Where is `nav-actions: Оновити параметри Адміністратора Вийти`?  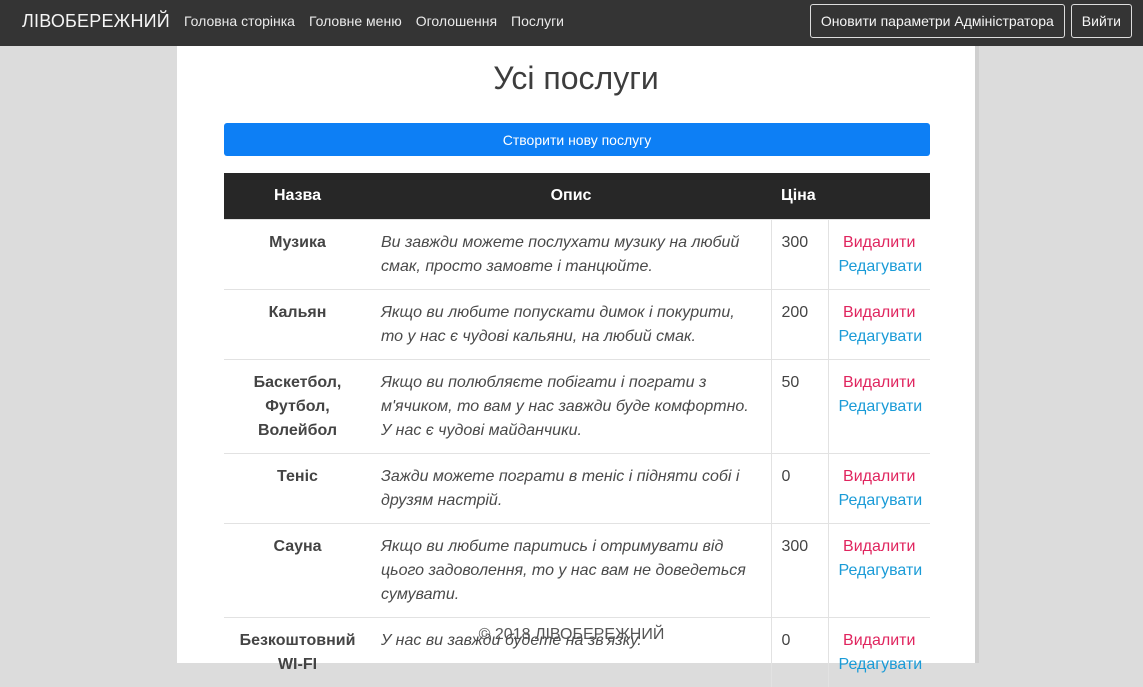 nav-actions: Оновити параметри Адміністратора Вийти is located at coordinates (971, 21).